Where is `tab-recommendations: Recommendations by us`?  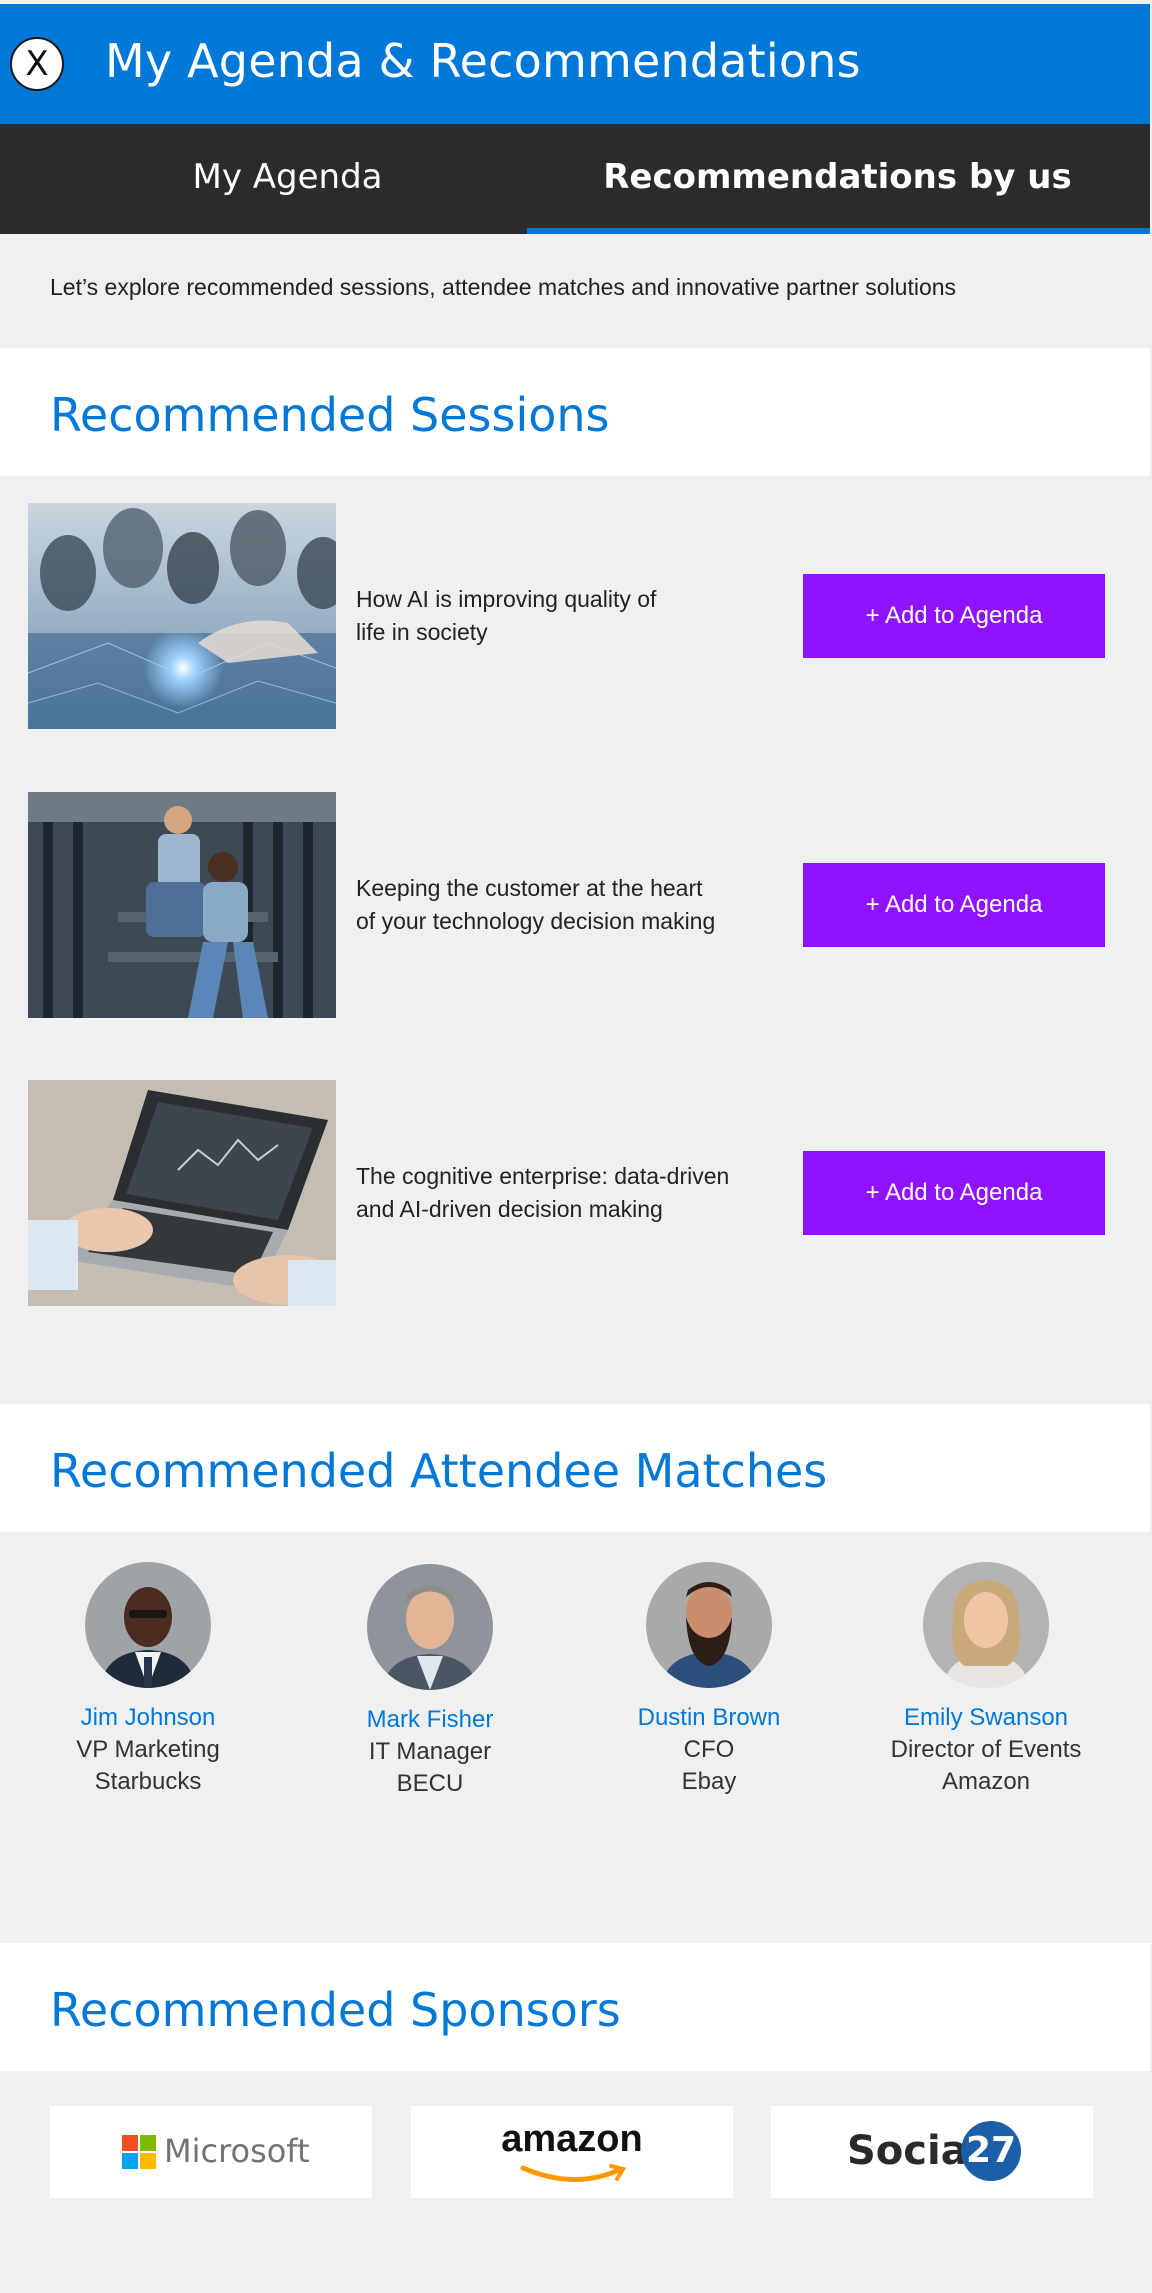 tab-recommendations: Recommendations by us is located at coordinates (837, 179).